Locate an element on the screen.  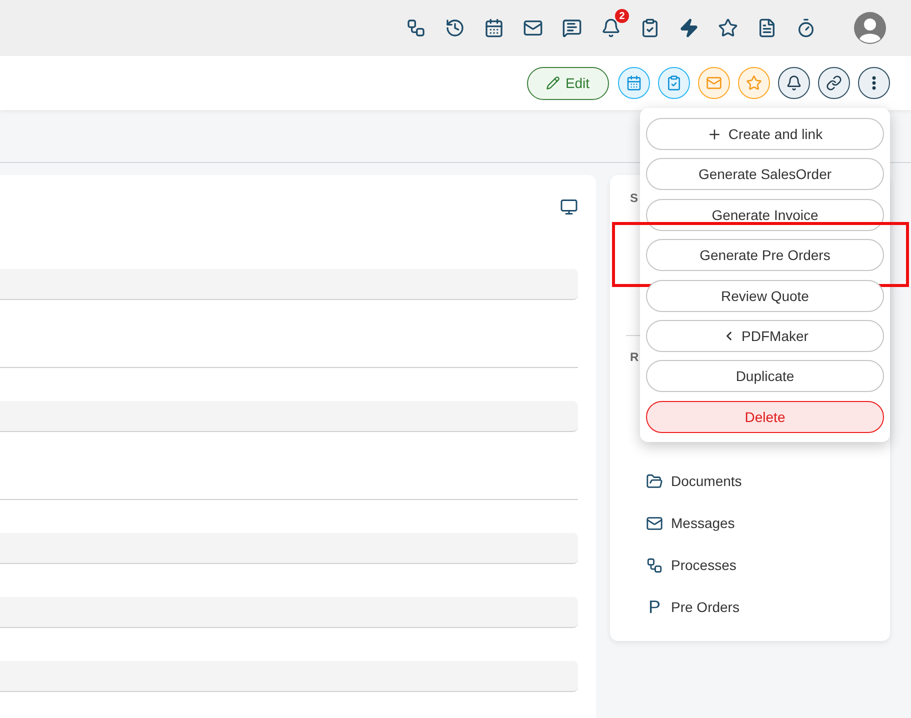
more-button is located at coordinates (874, 83).